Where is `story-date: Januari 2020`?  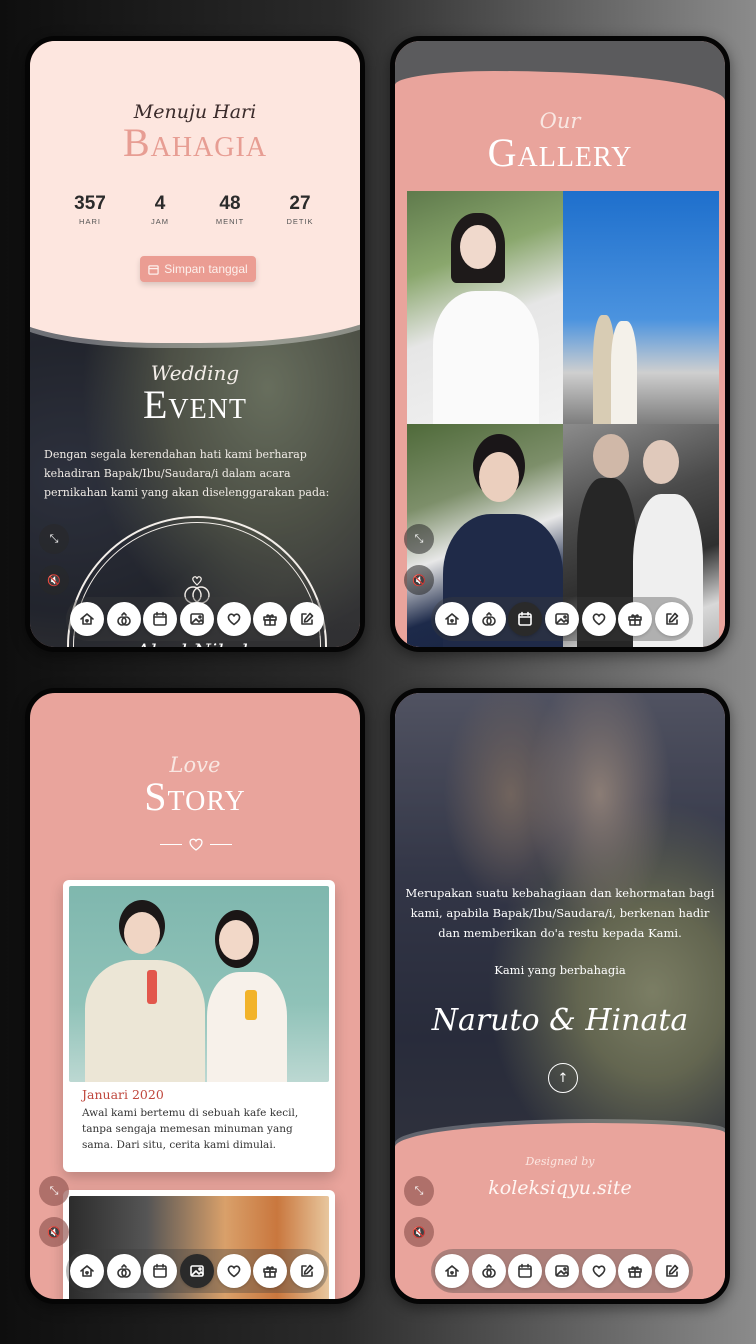 story-date: Januari 2020 is located at coordinates (123, 1094).